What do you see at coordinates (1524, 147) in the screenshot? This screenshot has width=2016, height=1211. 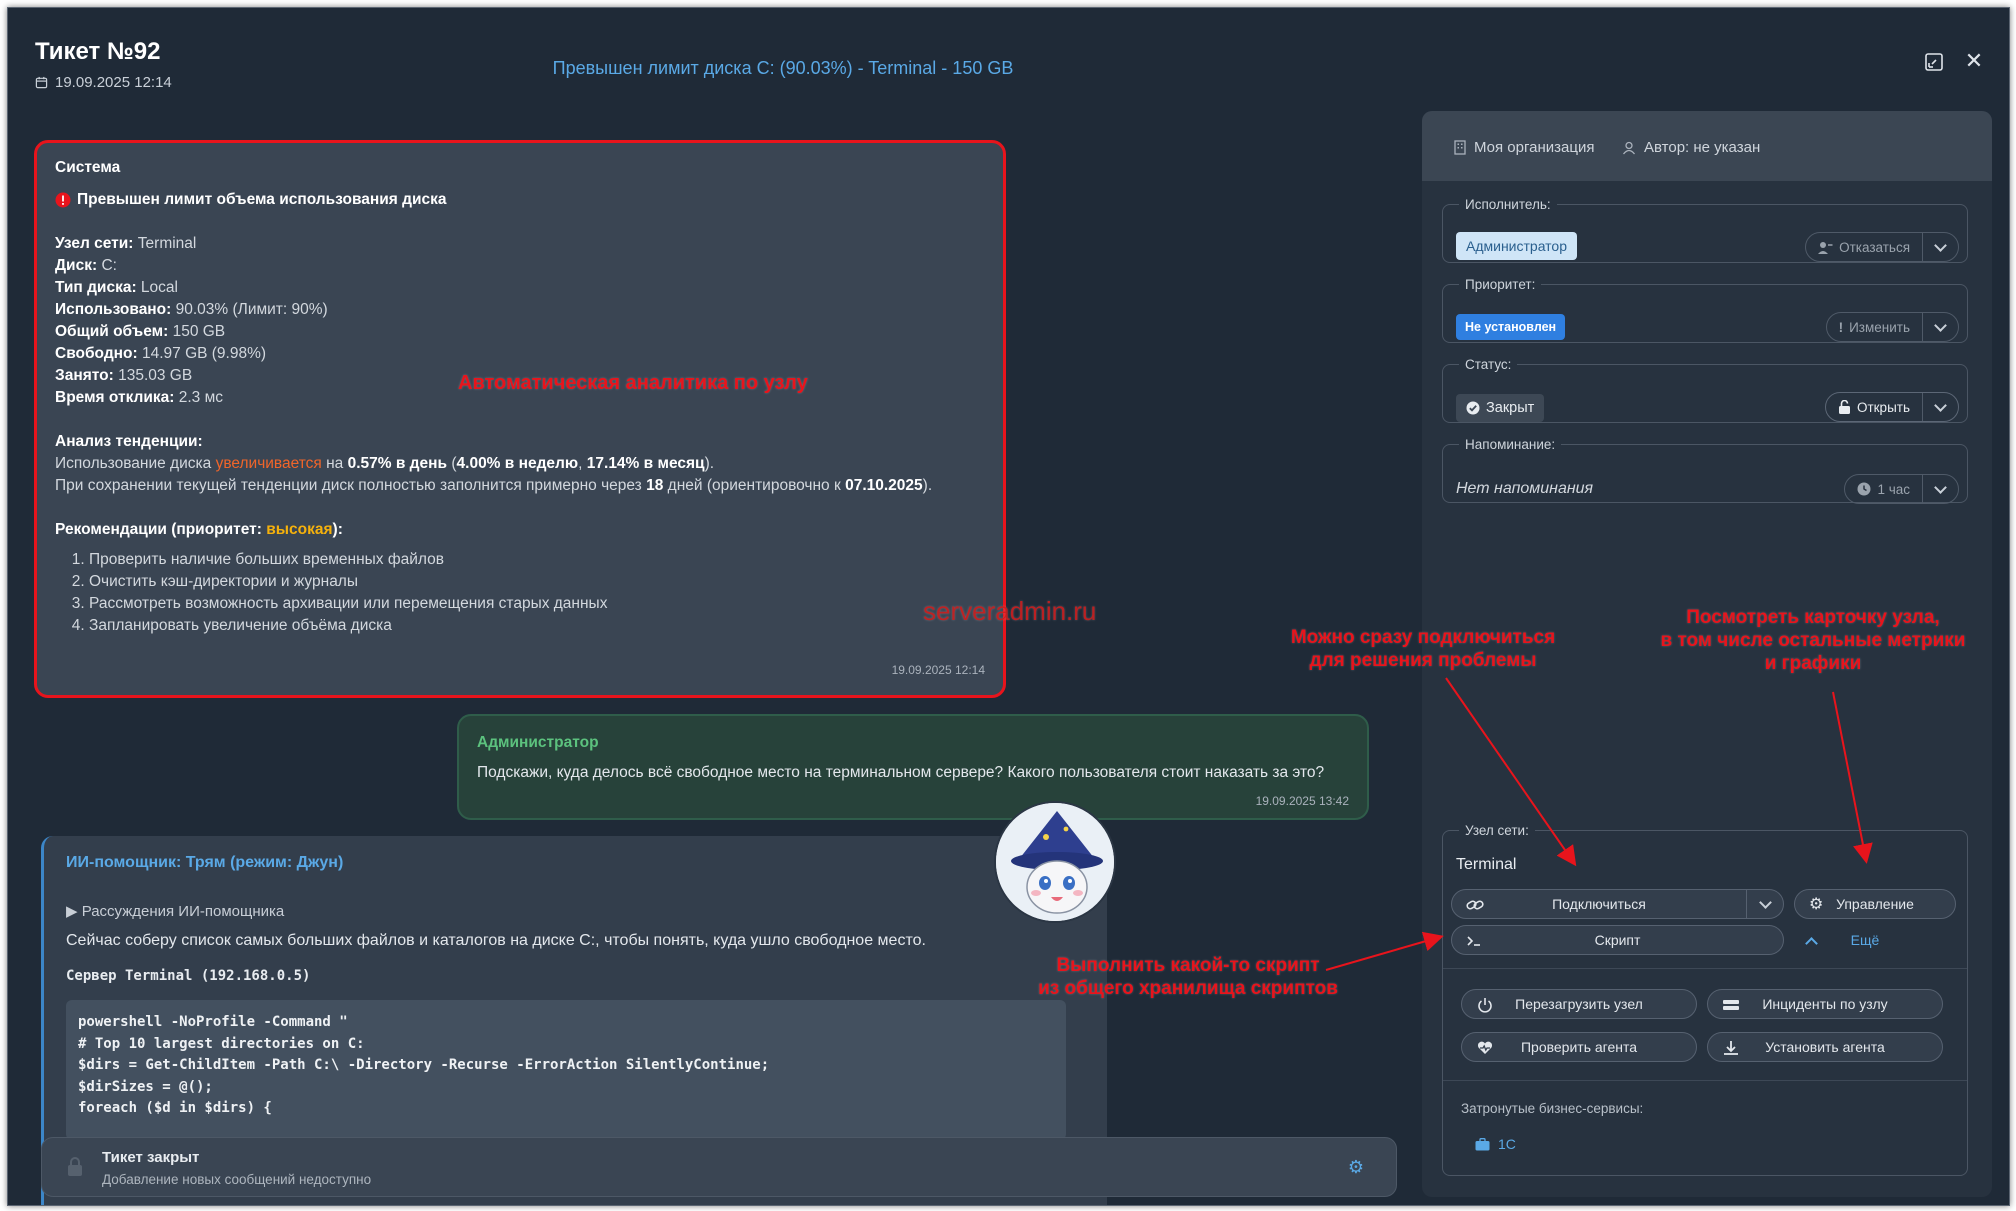 I see `organization: Моя организация` at bounding box center [1524, 147].